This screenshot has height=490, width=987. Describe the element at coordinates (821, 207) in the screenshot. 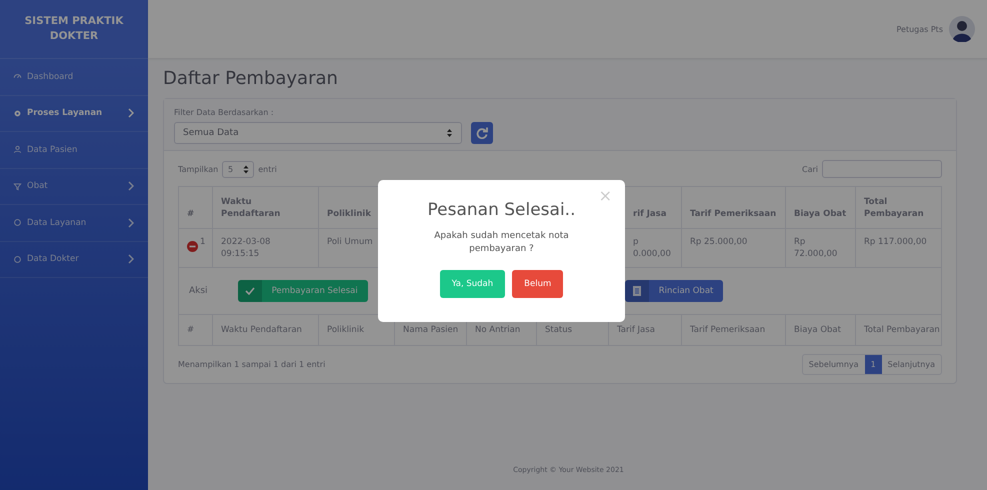

I see `column-header: Biaya Obat` at that location.